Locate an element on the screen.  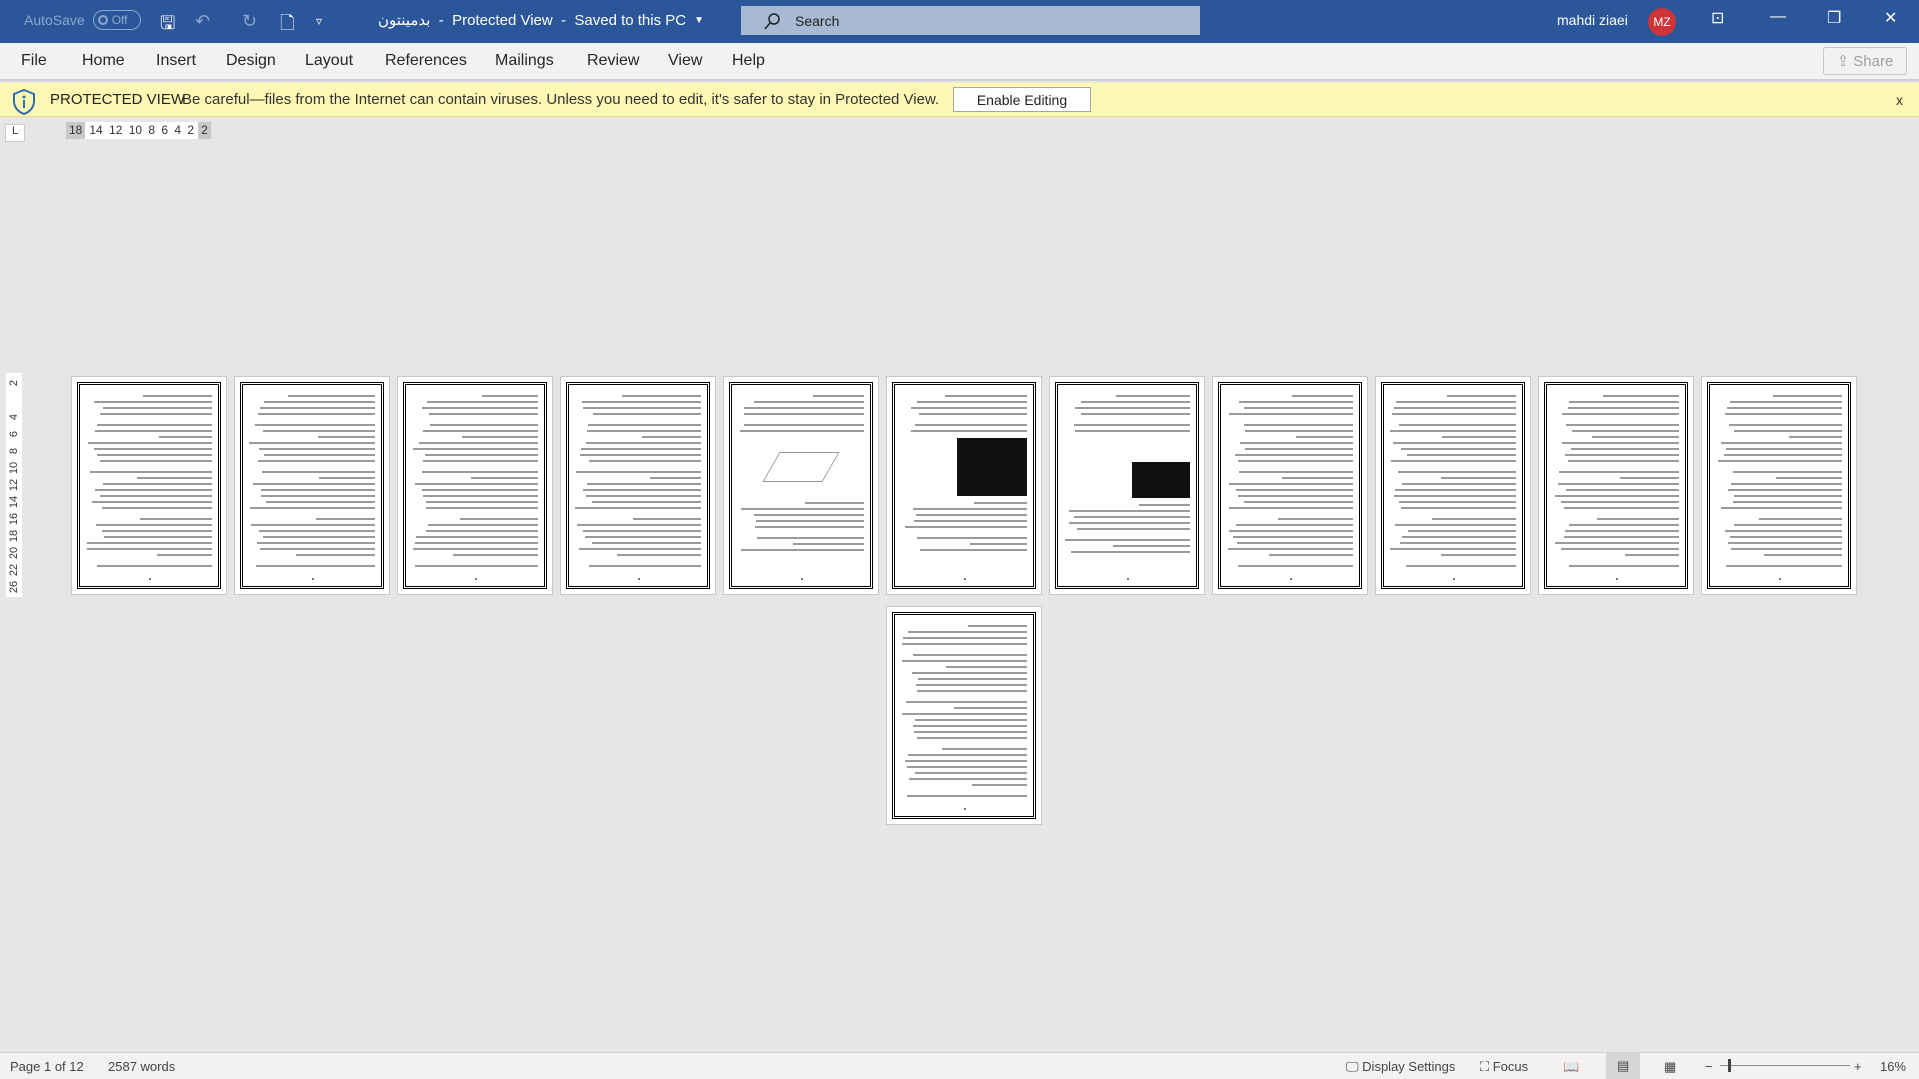
print-layout-icon: ▤ is located at coordinates (1623, 1066).